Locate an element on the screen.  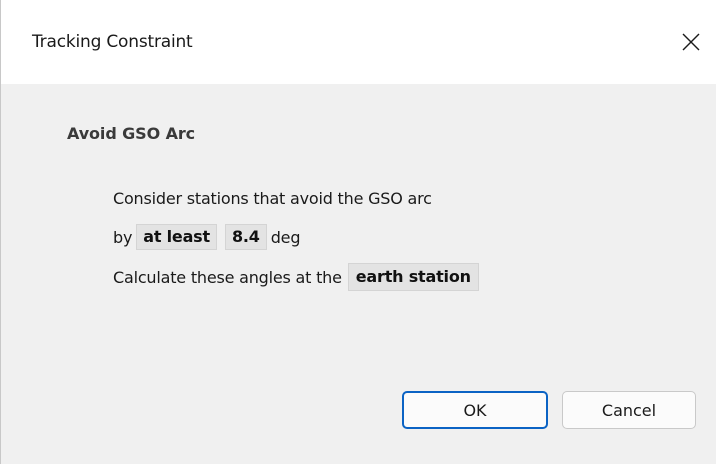
ok-button: OK is located at coordinates (475, 410).